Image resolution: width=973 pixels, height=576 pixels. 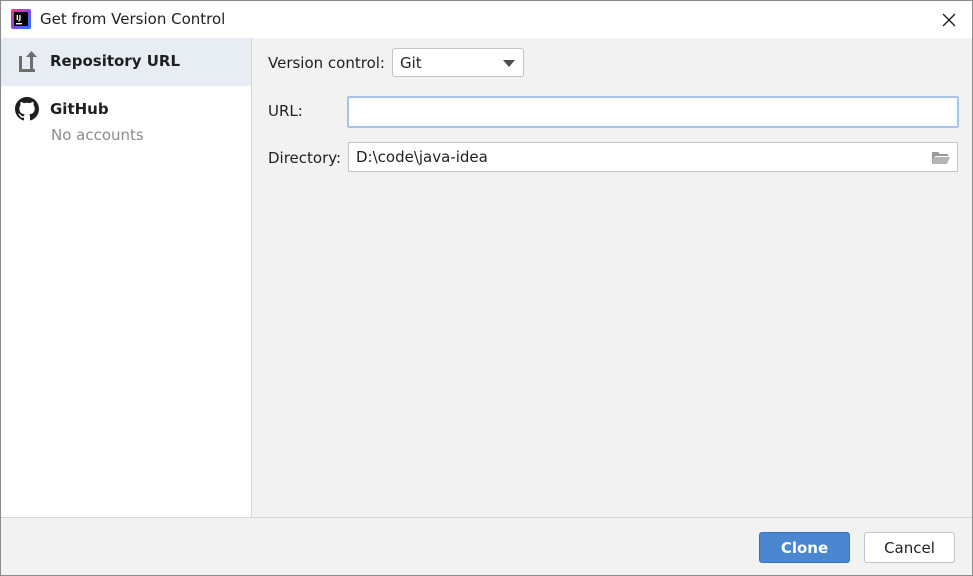 What do you see at coordinates (909, 547) in the screenshot?
I see `cancel-button: Cancel` at bounding box center [909, 547].